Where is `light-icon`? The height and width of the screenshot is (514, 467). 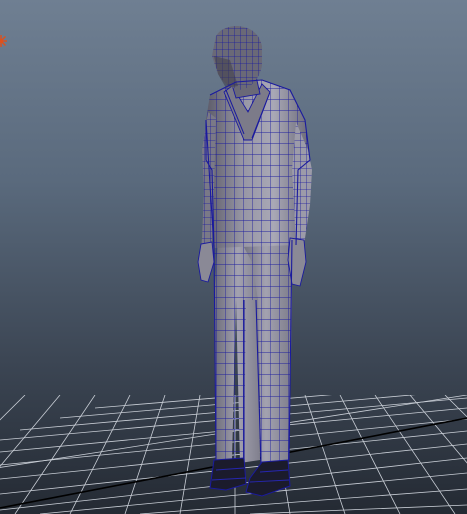 light-icon is located at coordinates (4, 41).